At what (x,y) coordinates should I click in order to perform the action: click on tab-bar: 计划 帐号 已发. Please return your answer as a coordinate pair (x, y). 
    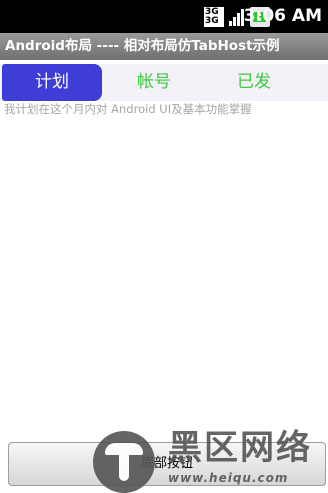
    Looking at the image, I should click on (164, 82).